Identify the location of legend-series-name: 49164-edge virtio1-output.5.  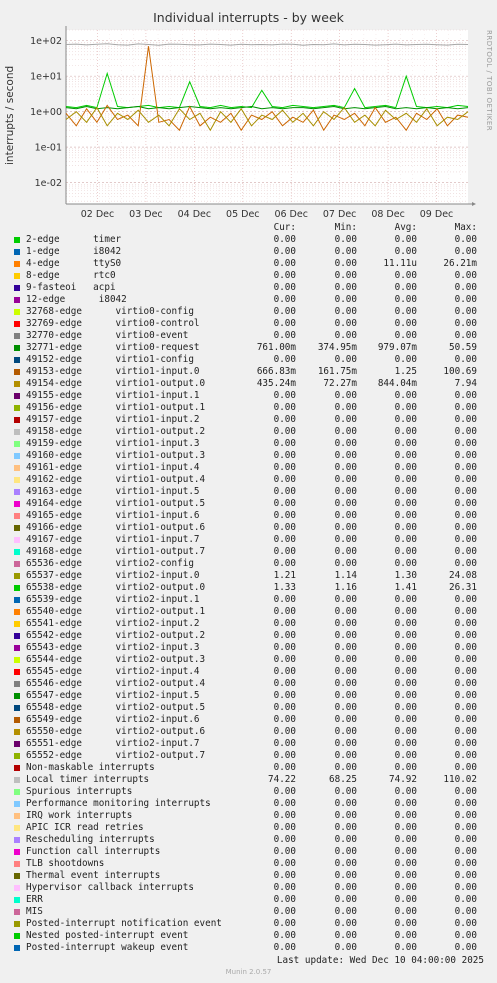
(116, 503).